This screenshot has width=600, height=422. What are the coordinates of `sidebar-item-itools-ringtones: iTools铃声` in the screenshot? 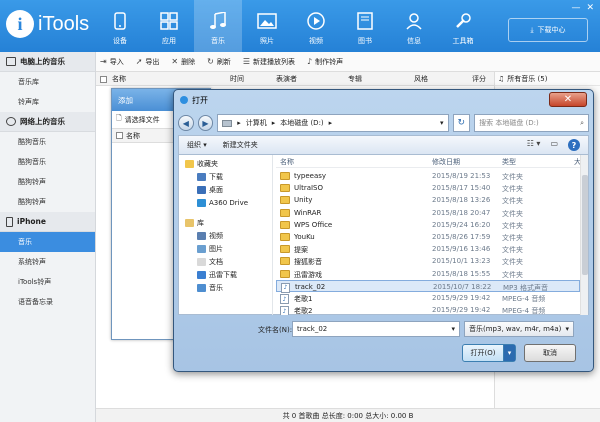 It's located at (47, 282).